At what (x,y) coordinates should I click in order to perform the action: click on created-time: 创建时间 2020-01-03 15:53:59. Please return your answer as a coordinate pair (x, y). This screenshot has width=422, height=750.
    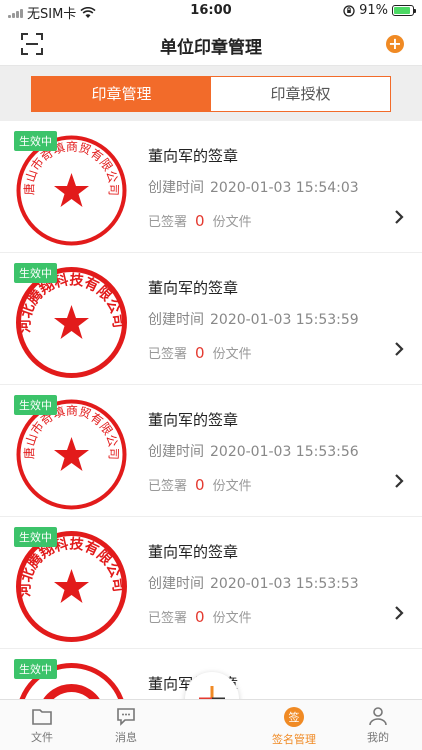
    Looking at the image, I should click on (253, 320).